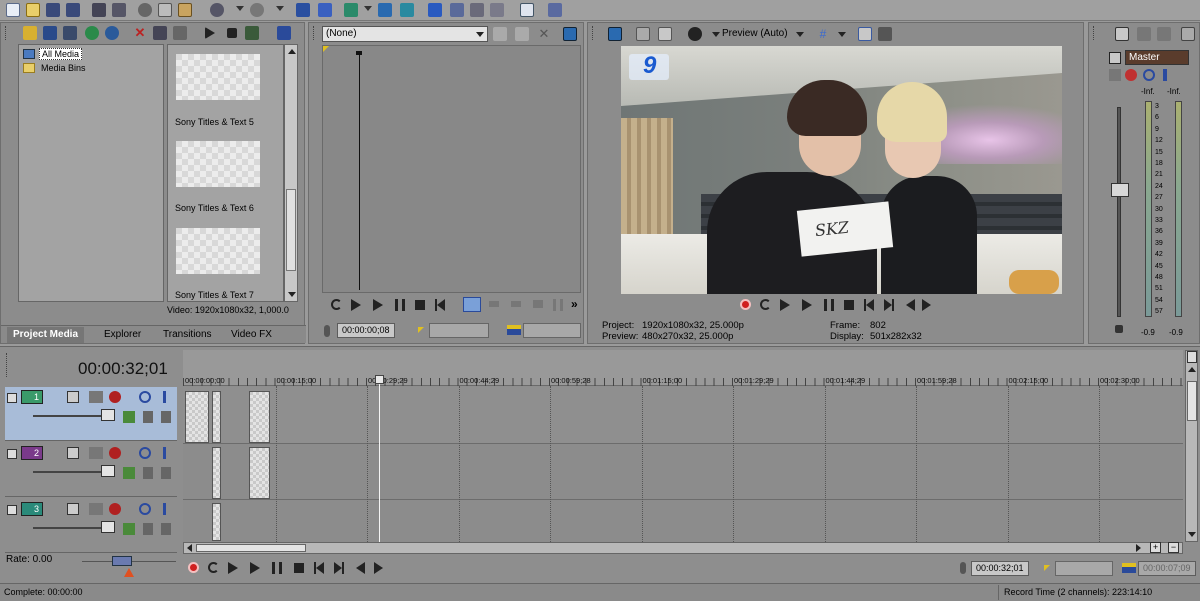 The image size is (1200, 601). I want to click on paste-icon, so click(185, 10).